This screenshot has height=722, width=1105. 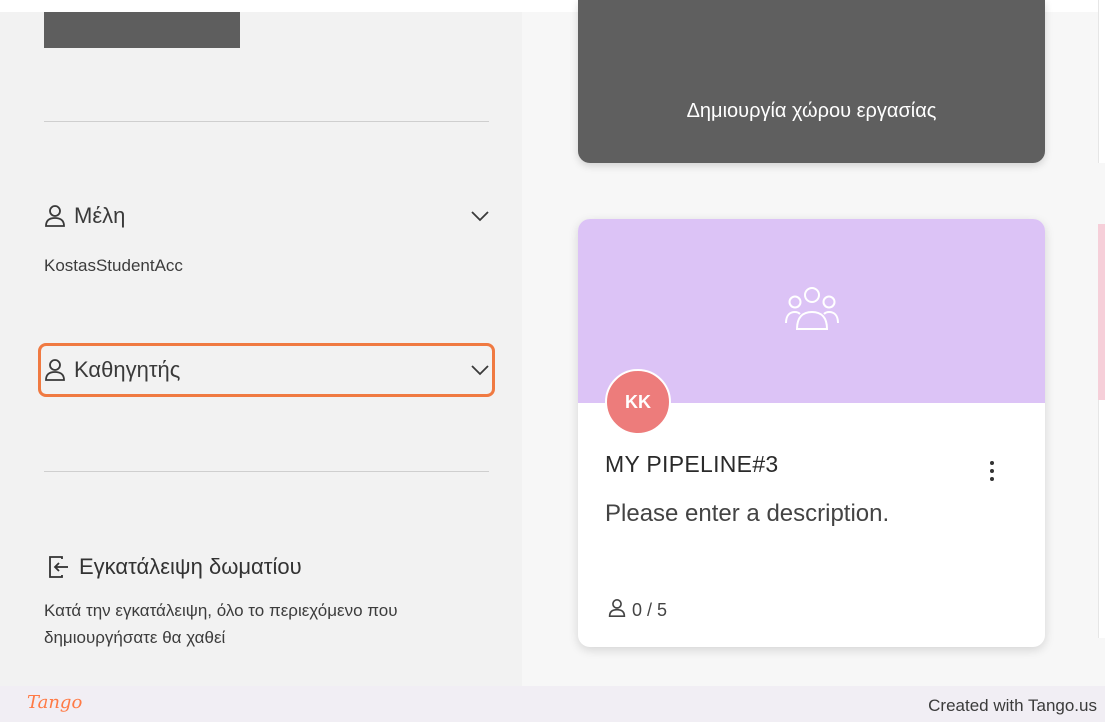 What do you see at coordinates (692, 464) in the screenshot?
I see `card-title: MY PIPELINE#3` at bounding box center [692, 464].